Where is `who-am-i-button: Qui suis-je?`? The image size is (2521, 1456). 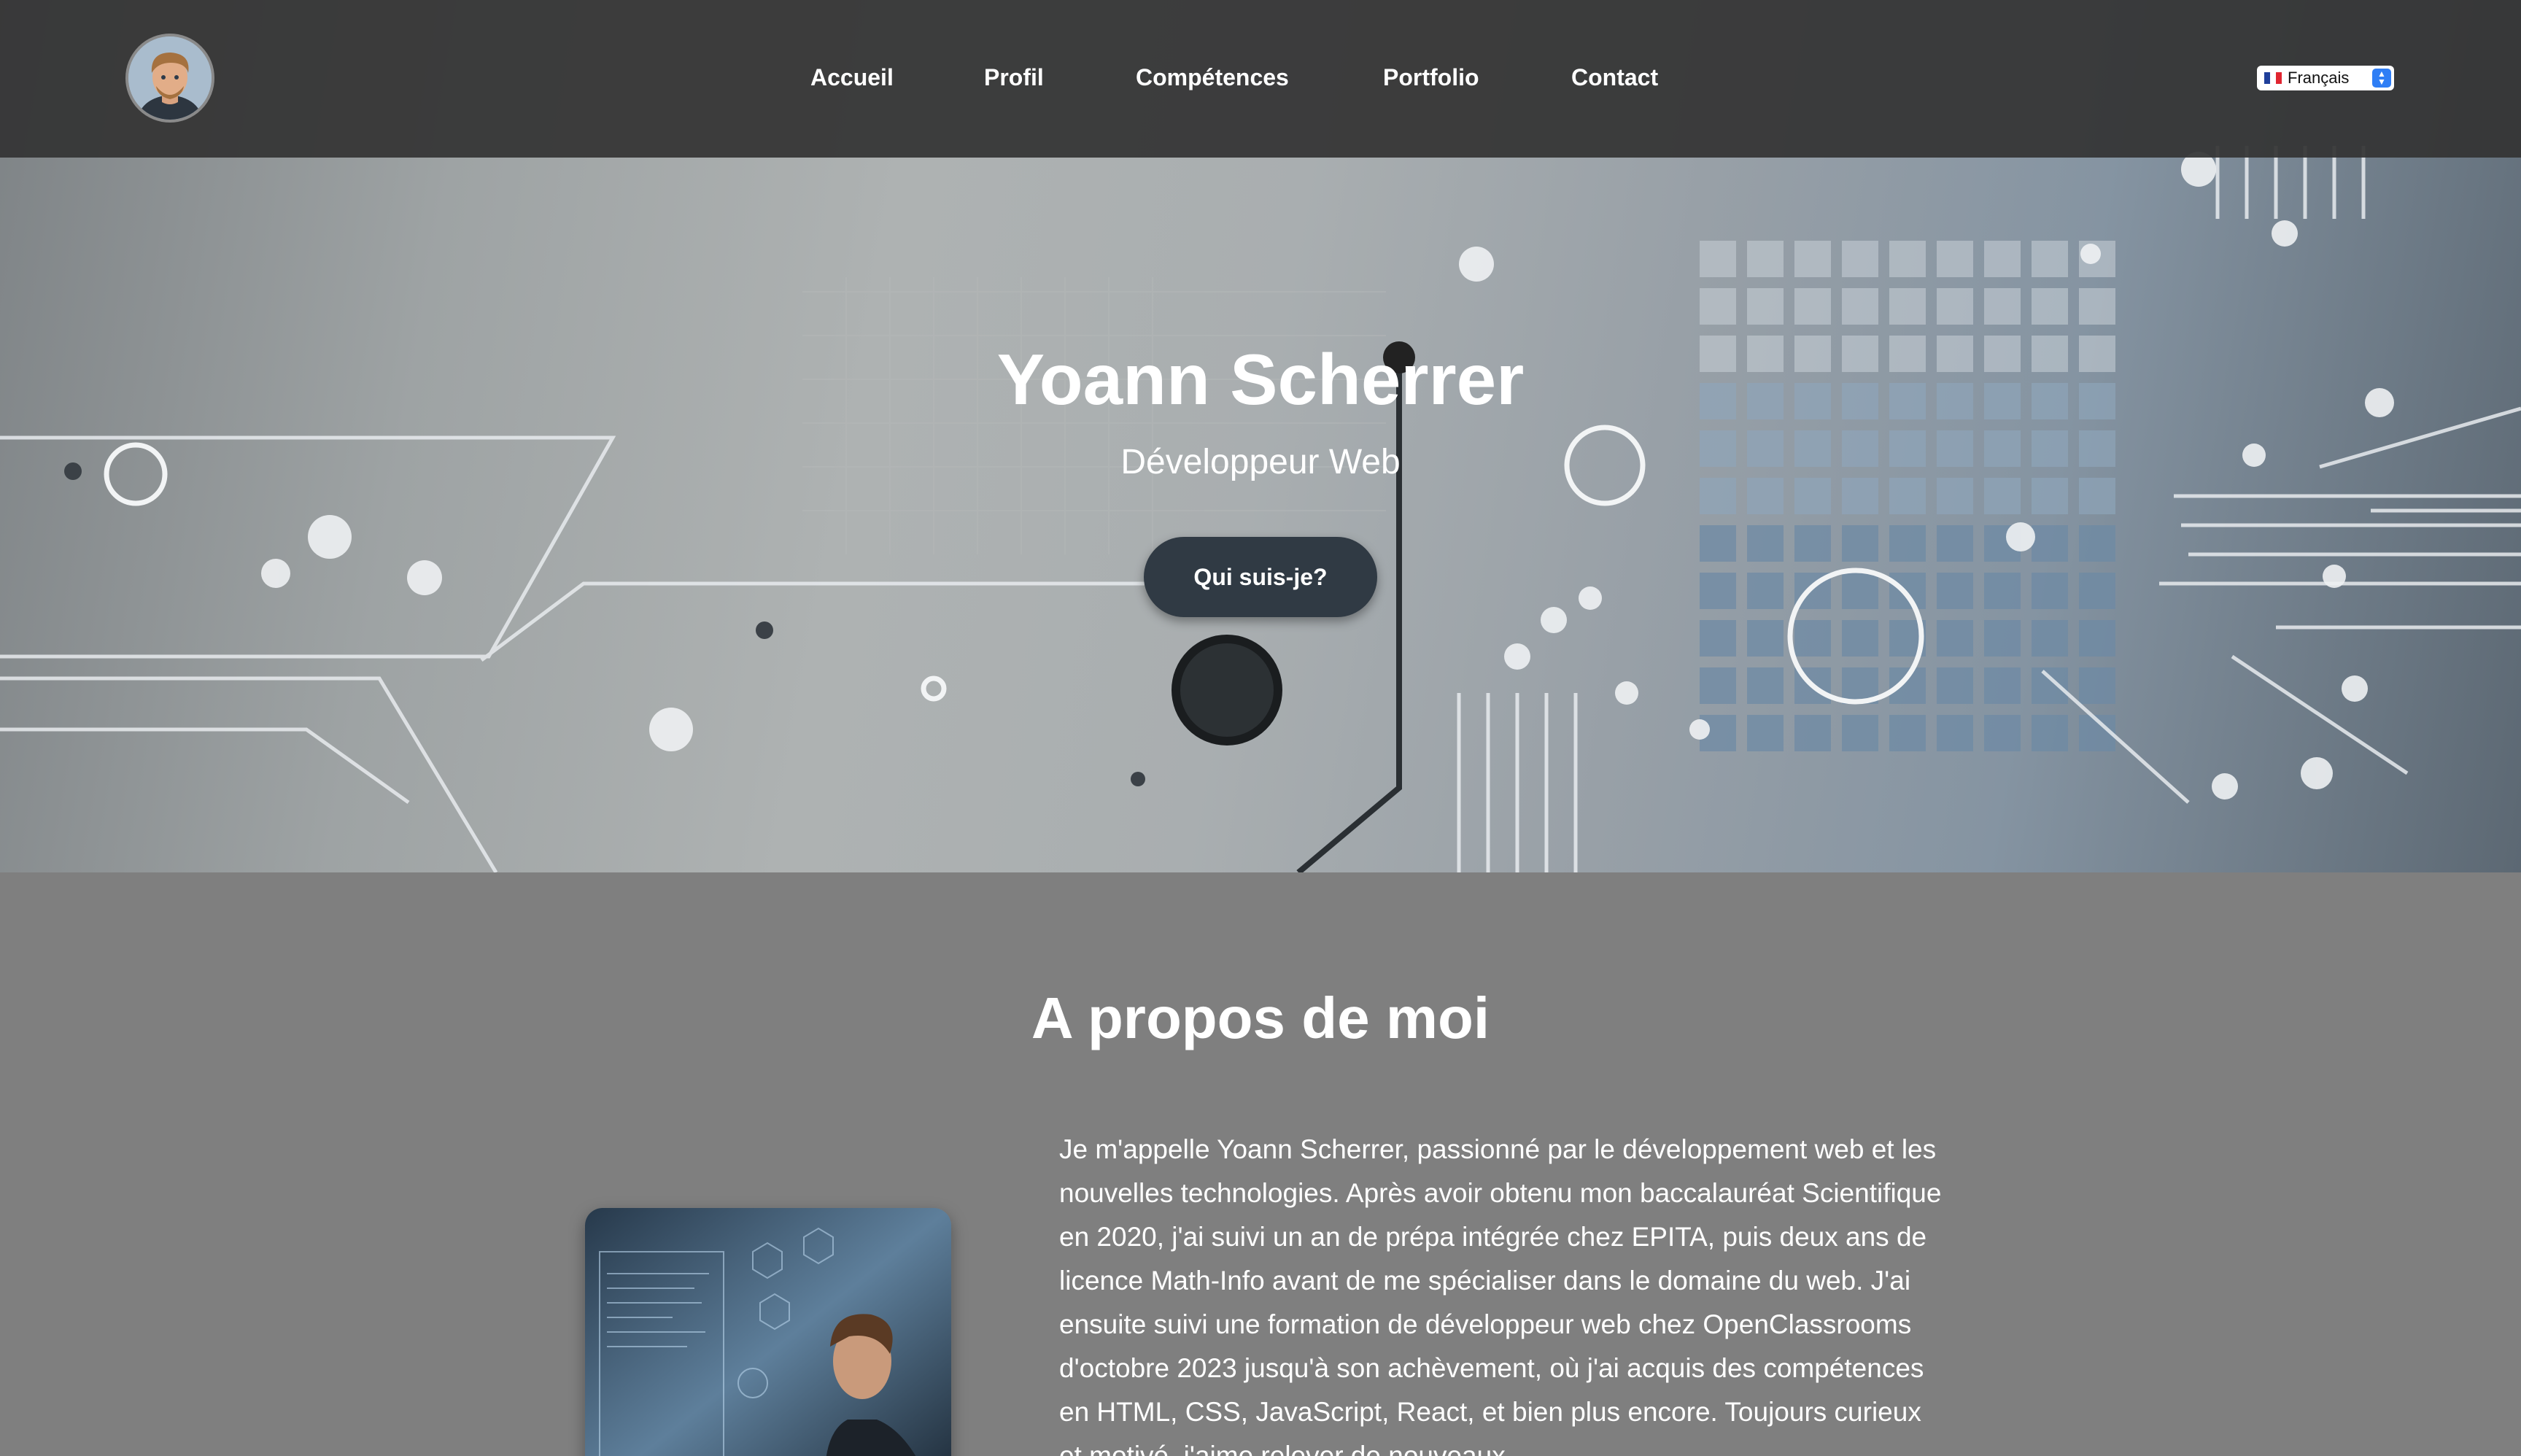 who-am-i-button: Qui suis-je? is located at coordinates (1260, 577).